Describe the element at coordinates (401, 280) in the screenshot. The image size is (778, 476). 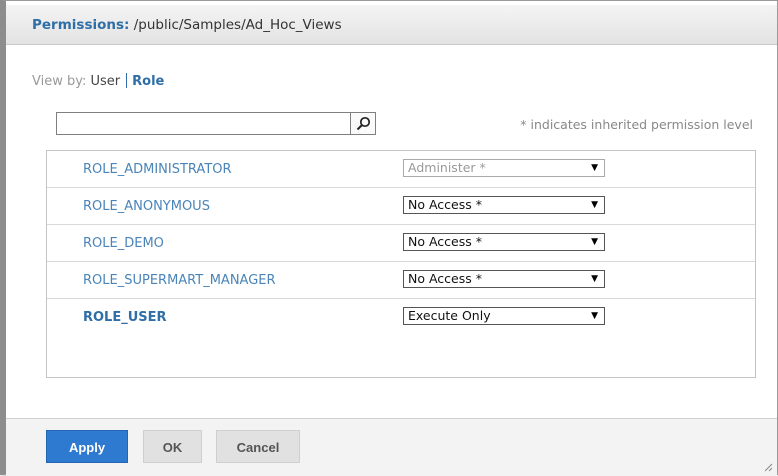
I see `table-row: ROLE_SUPERMART_MANAGER No Access * ▼` at that location.